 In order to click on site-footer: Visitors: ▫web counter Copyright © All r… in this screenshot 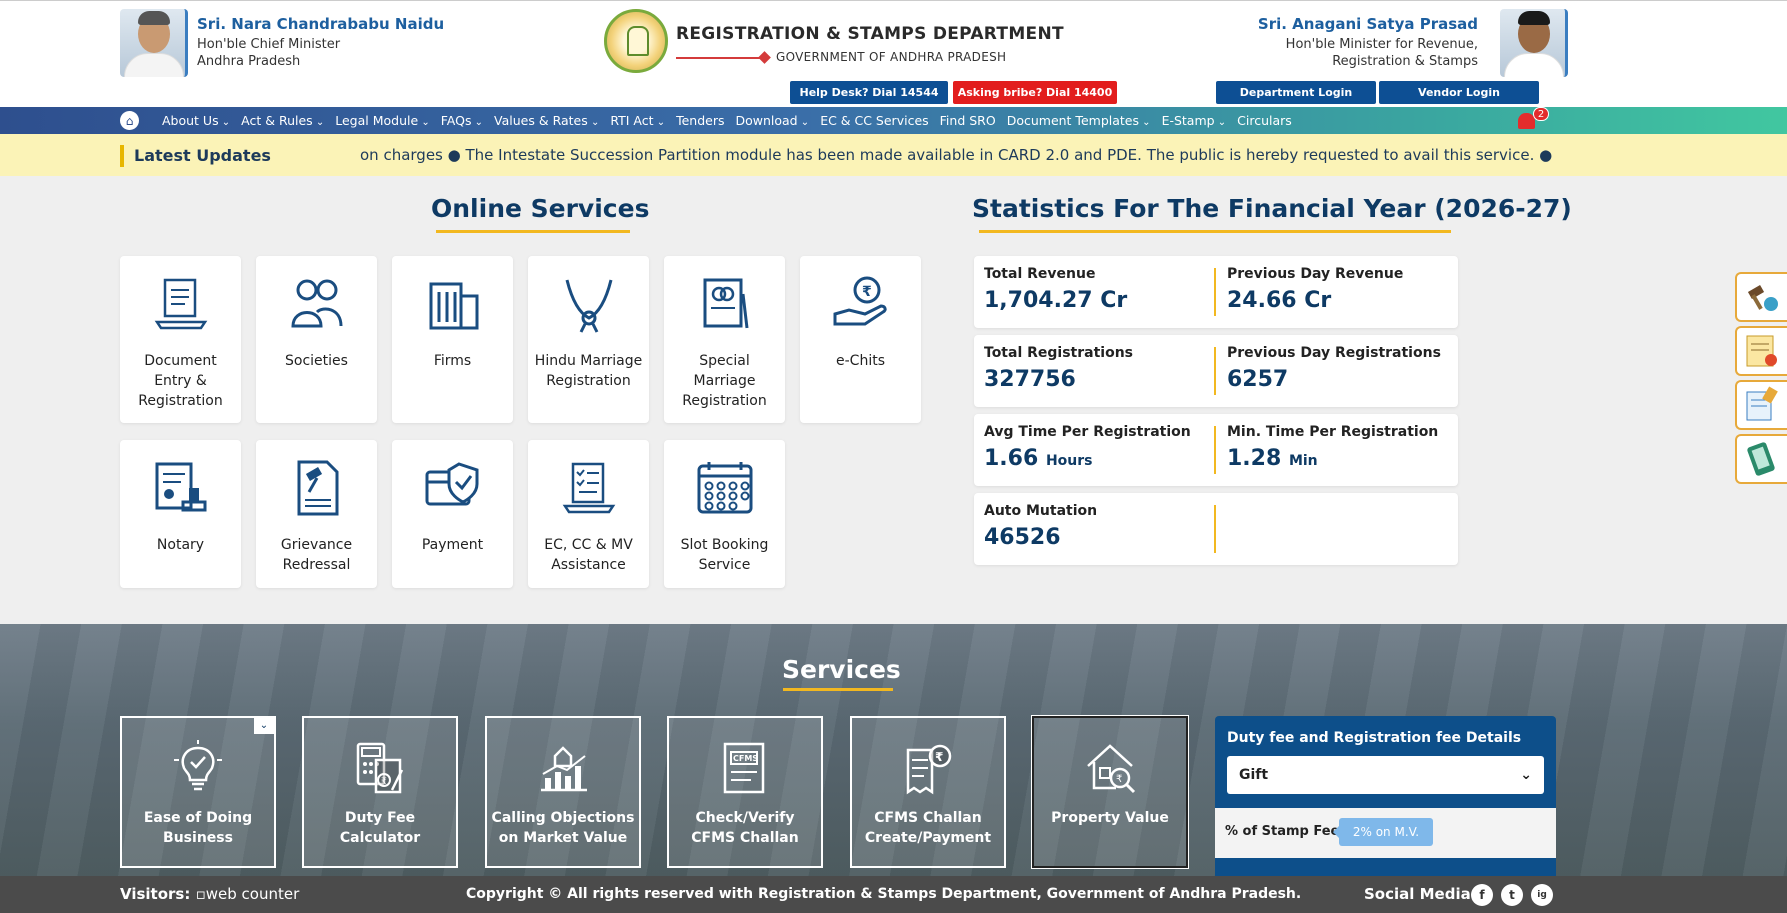, I will do `click(893, 894)`.